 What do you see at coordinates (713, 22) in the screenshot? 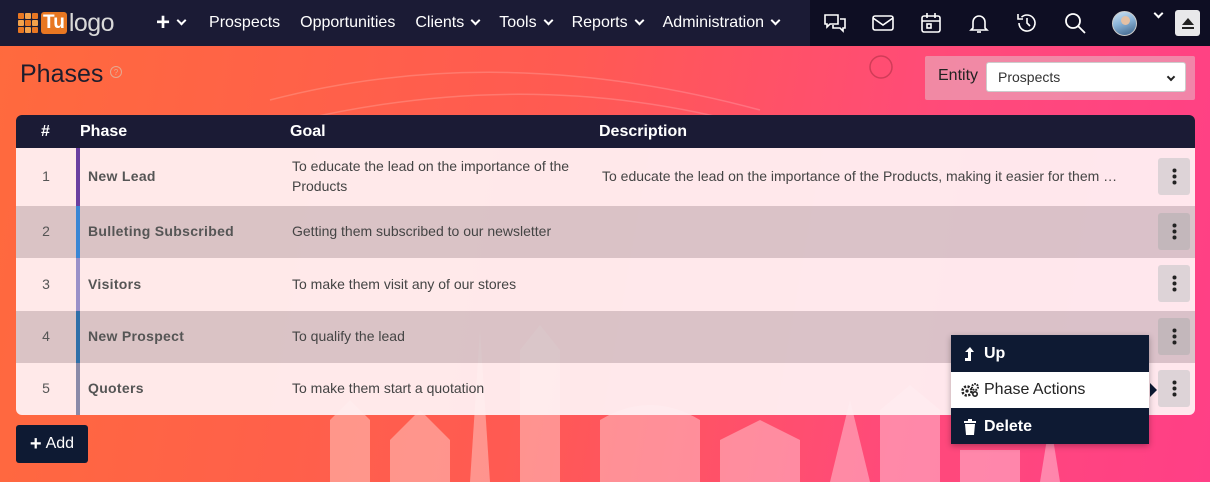
I see `nav-item-label: Administration` at bounding box center [713, 22].